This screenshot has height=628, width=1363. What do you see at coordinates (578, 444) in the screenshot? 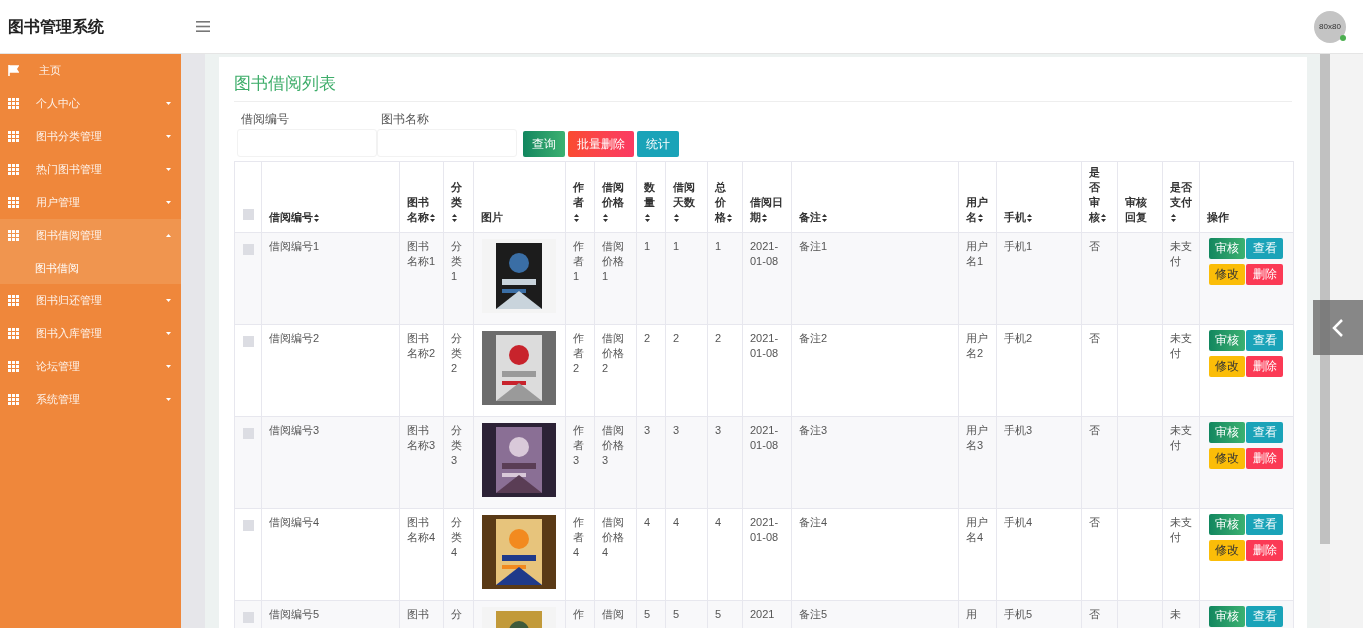
I see `table-cell: 作者3` at bounding box center [578, 444].